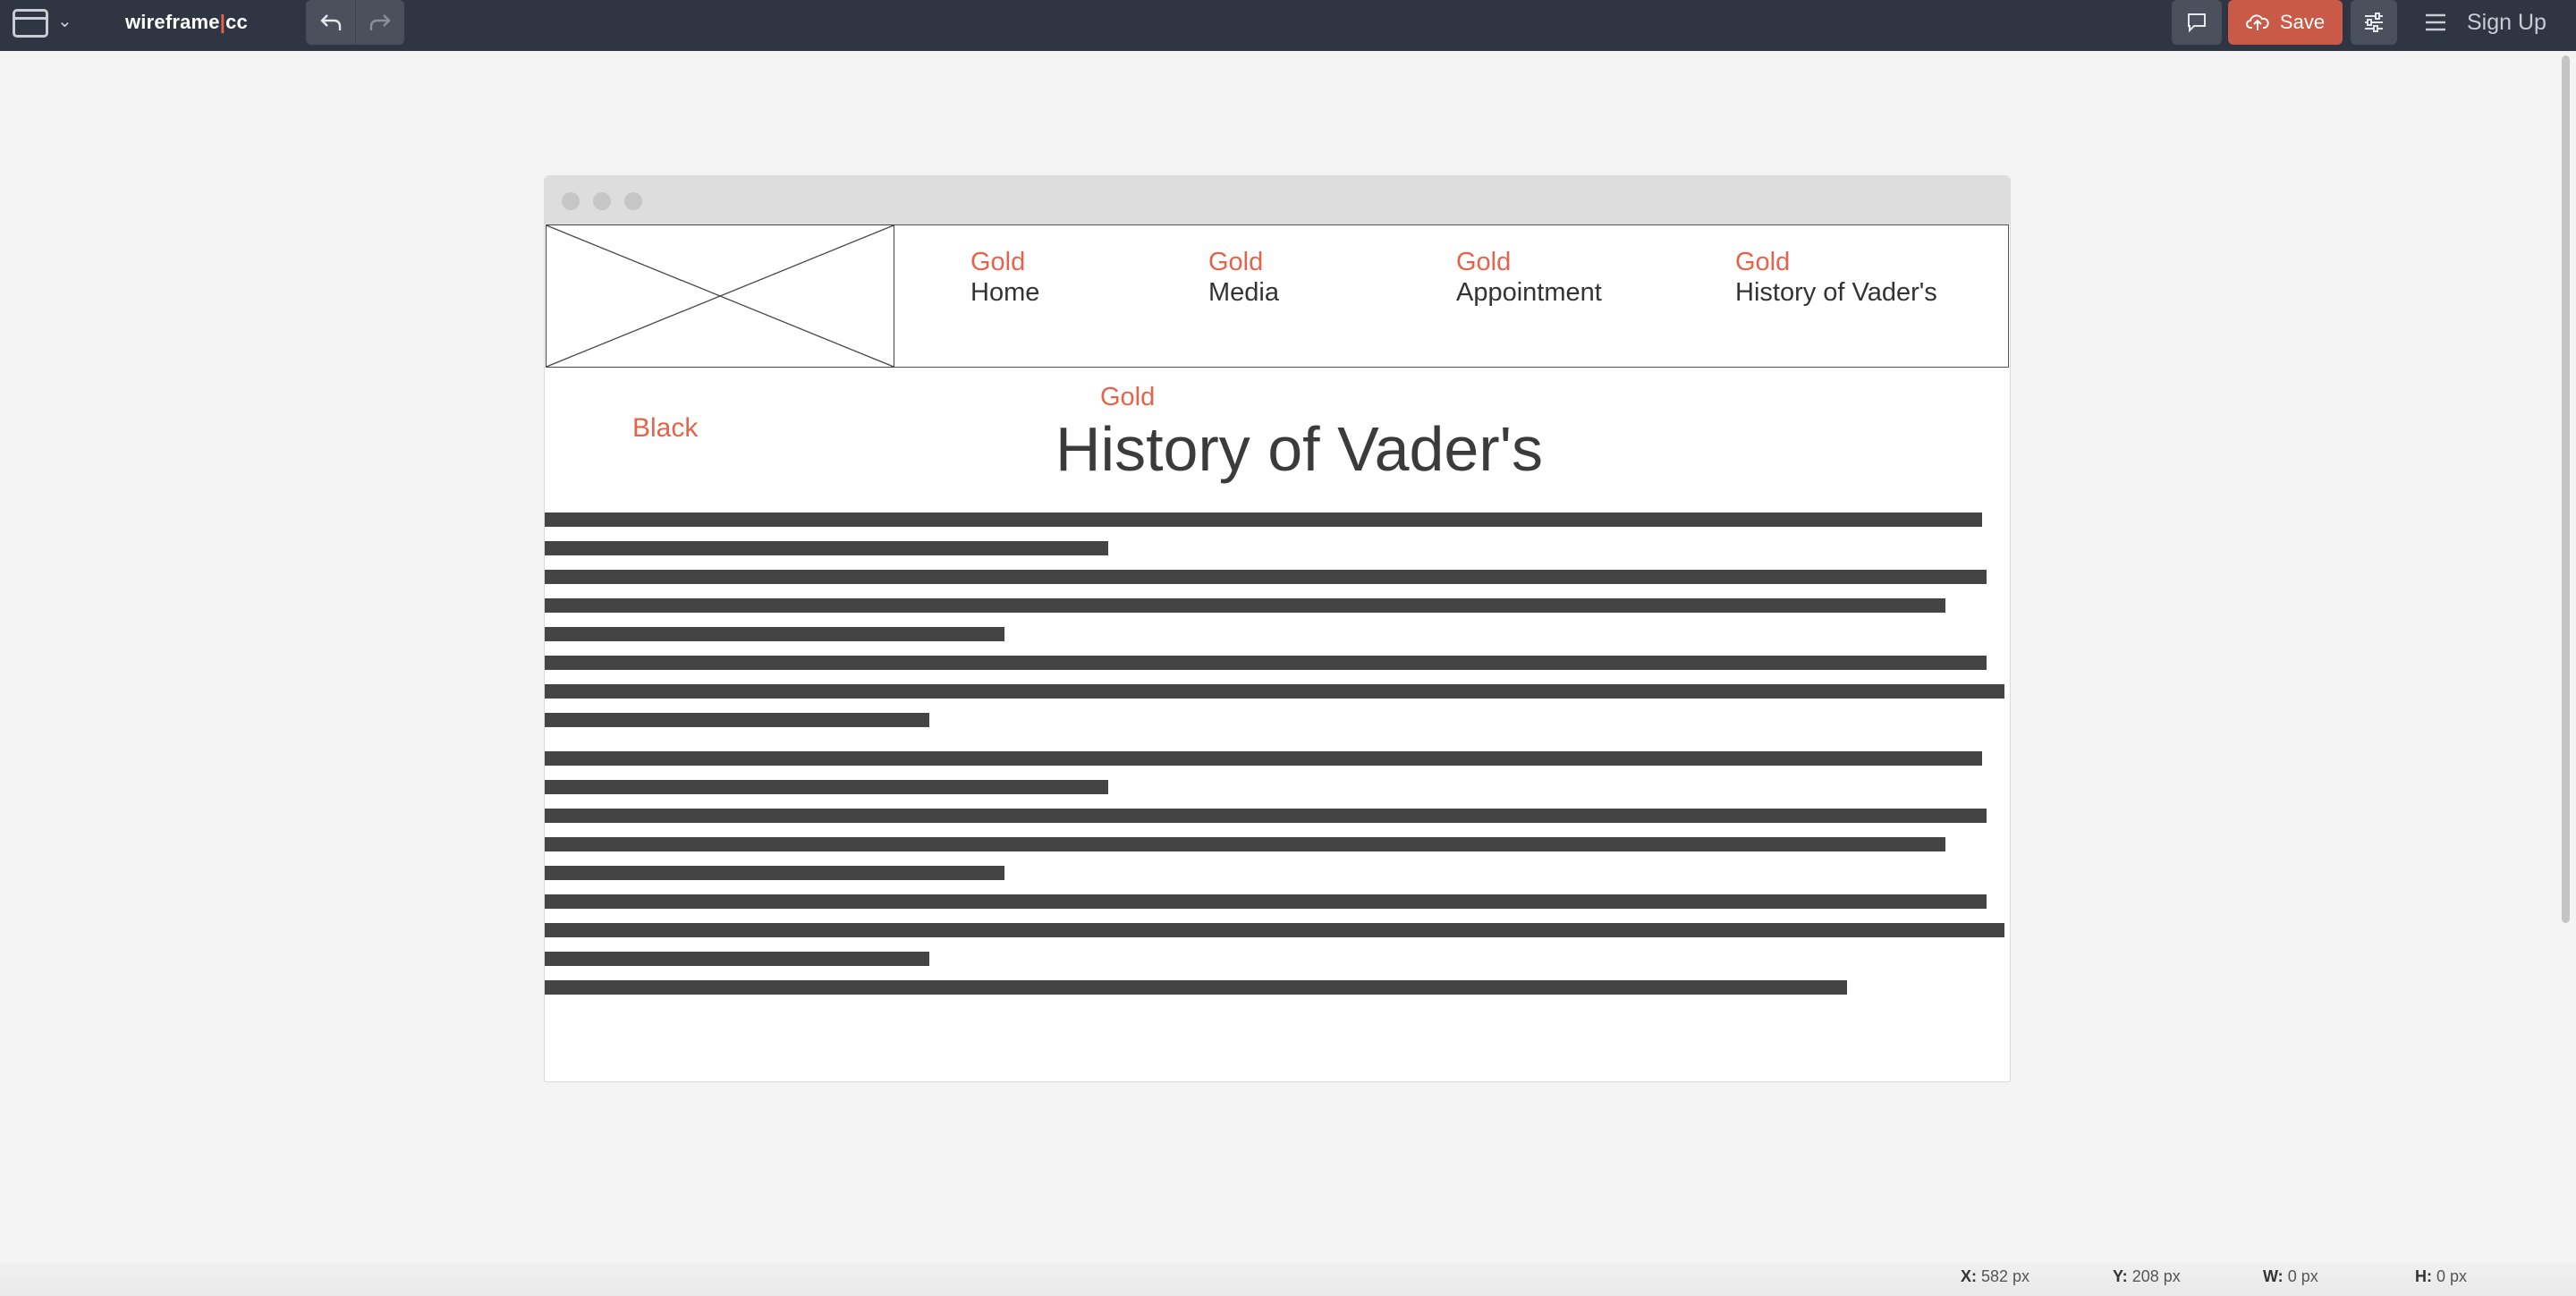  I want to click on sliders-icon, so click(2374, 22).